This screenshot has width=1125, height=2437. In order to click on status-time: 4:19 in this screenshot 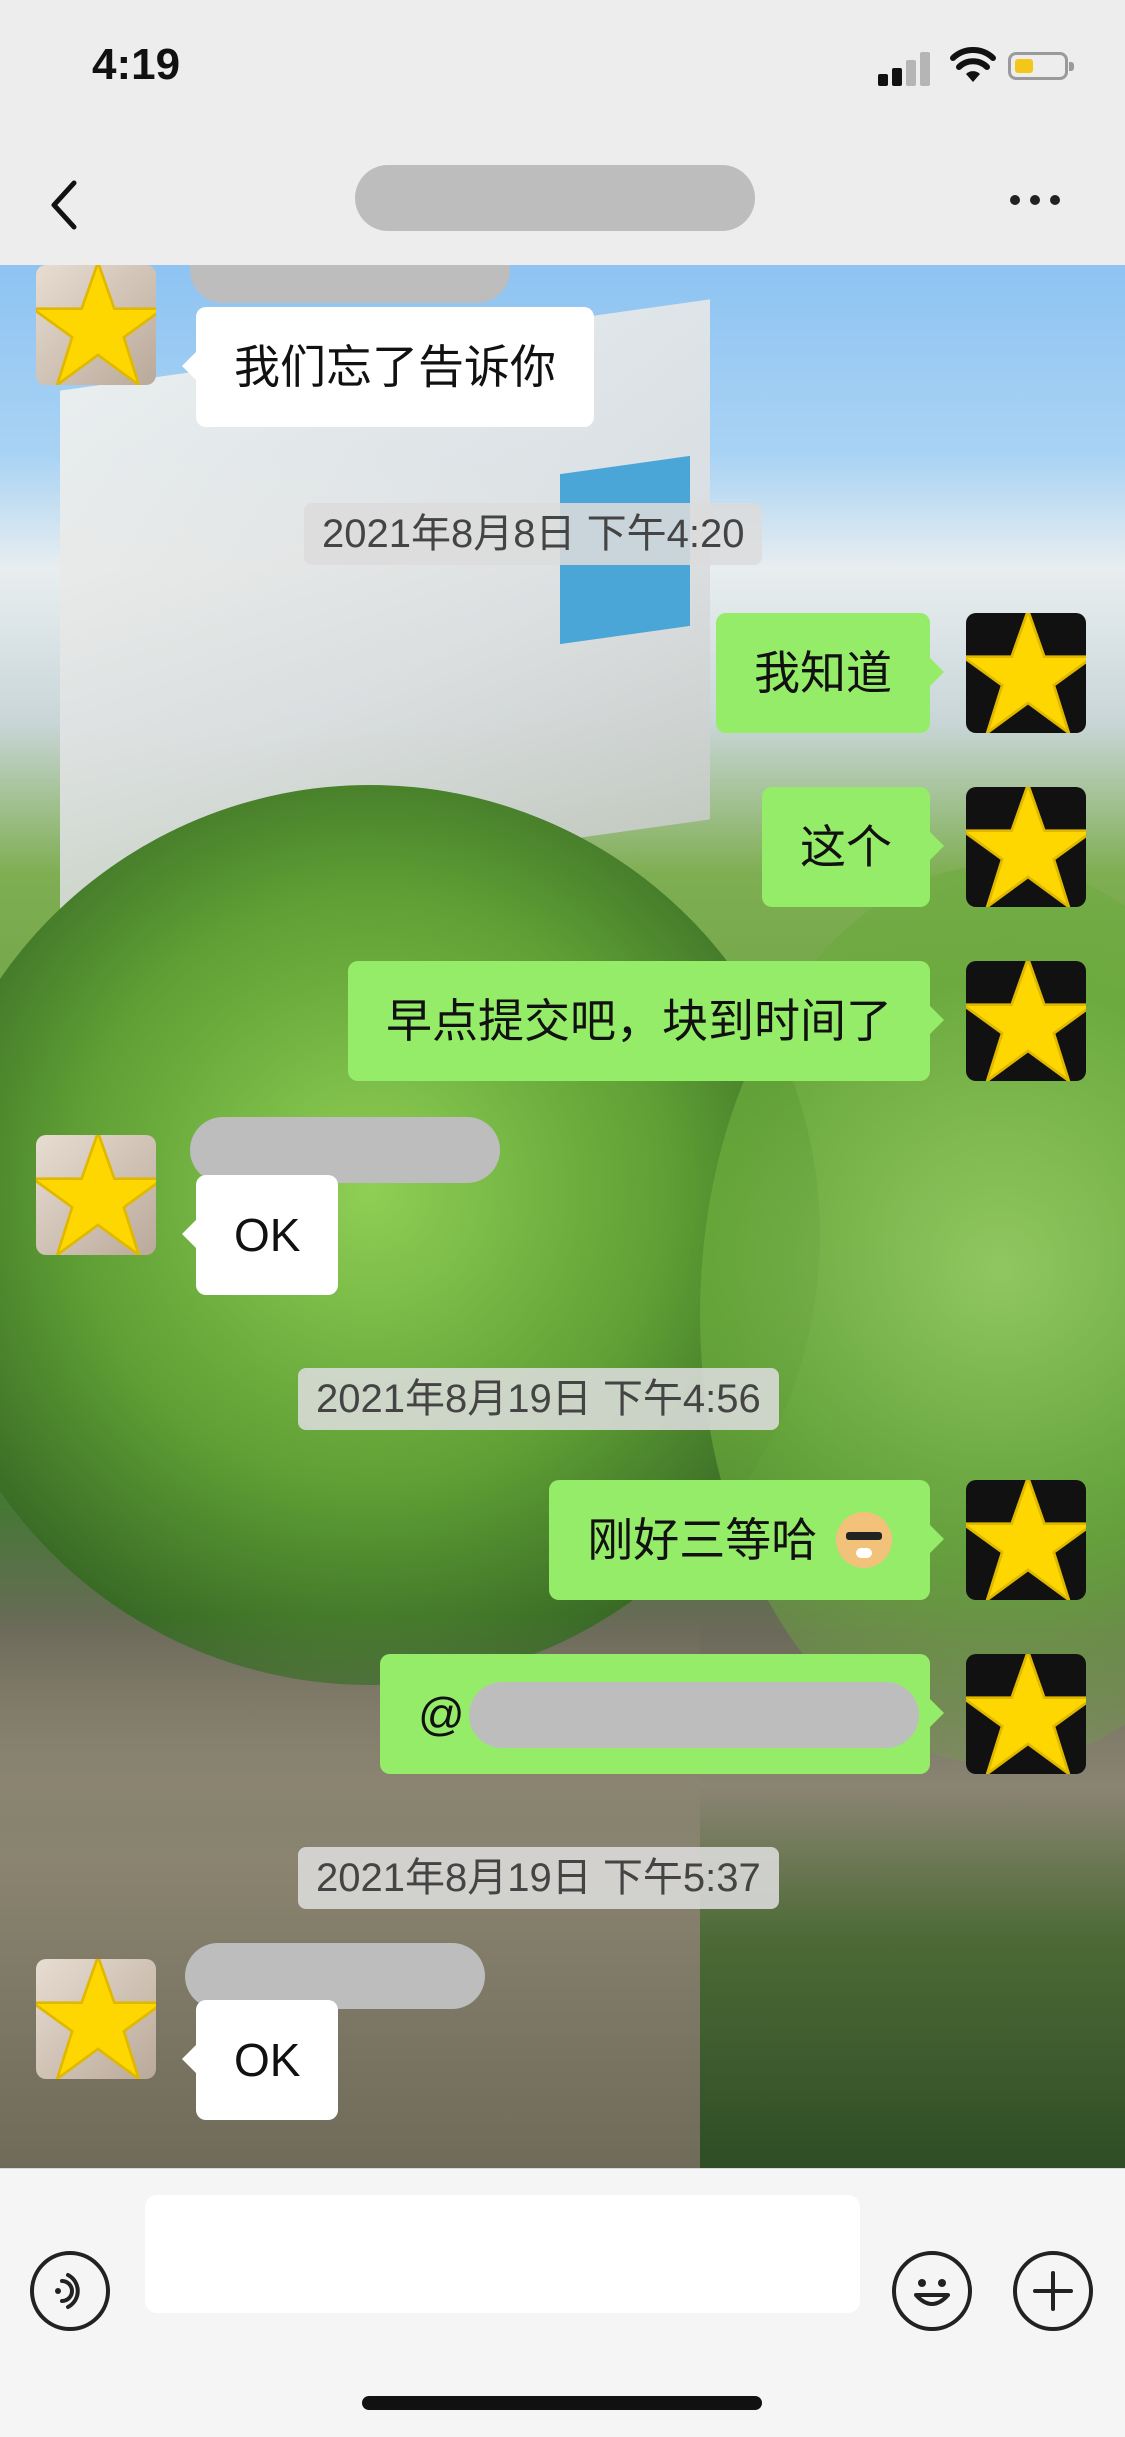, I will do `click(136, 64)`.